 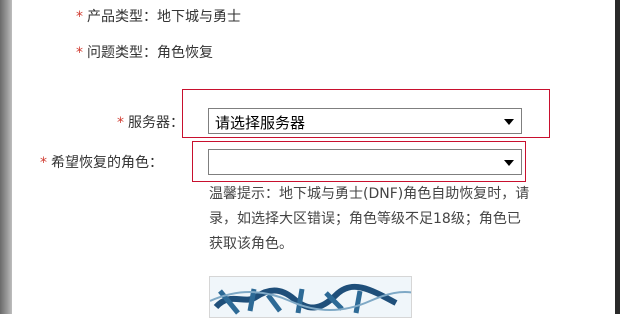 What do you see at coordinates (122, 53) in the screenshot?
I see `issue-type-label: 问题类型：` at bounding box center [122, 53].